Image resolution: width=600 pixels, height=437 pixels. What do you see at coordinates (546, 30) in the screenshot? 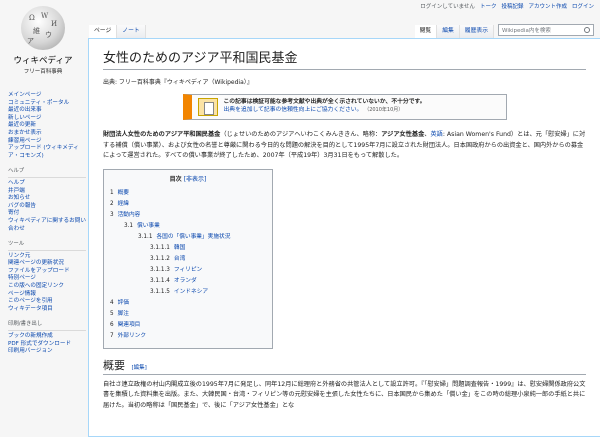
I see `search-input: Wikipedia内を検索` at bounding box center [546, 30].